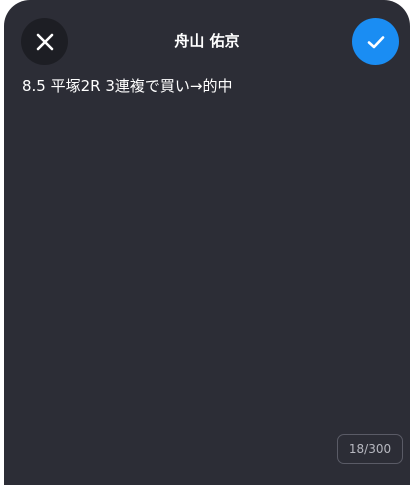 The width and height of the screenshot is (410, 485). I want to click on character-counter: 18/300, so click(370, 449).